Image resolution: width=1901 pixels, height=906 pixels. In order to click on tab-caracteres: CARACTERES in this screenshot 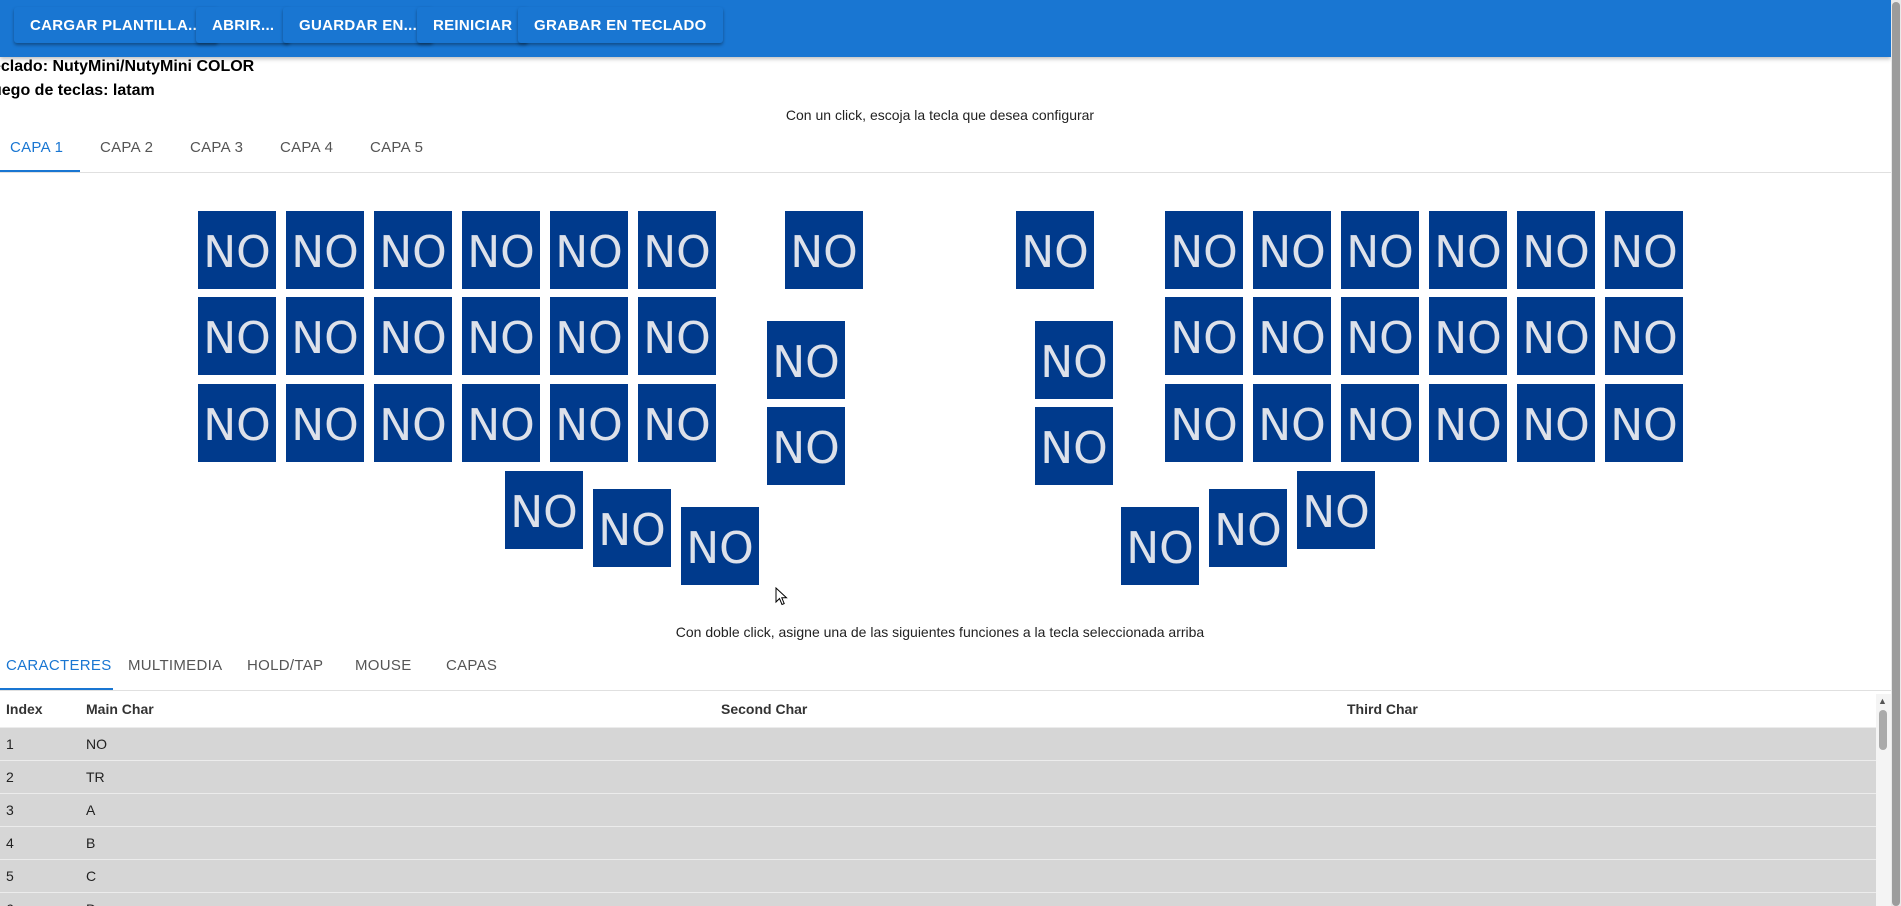, I will do `click(59, 665)`.